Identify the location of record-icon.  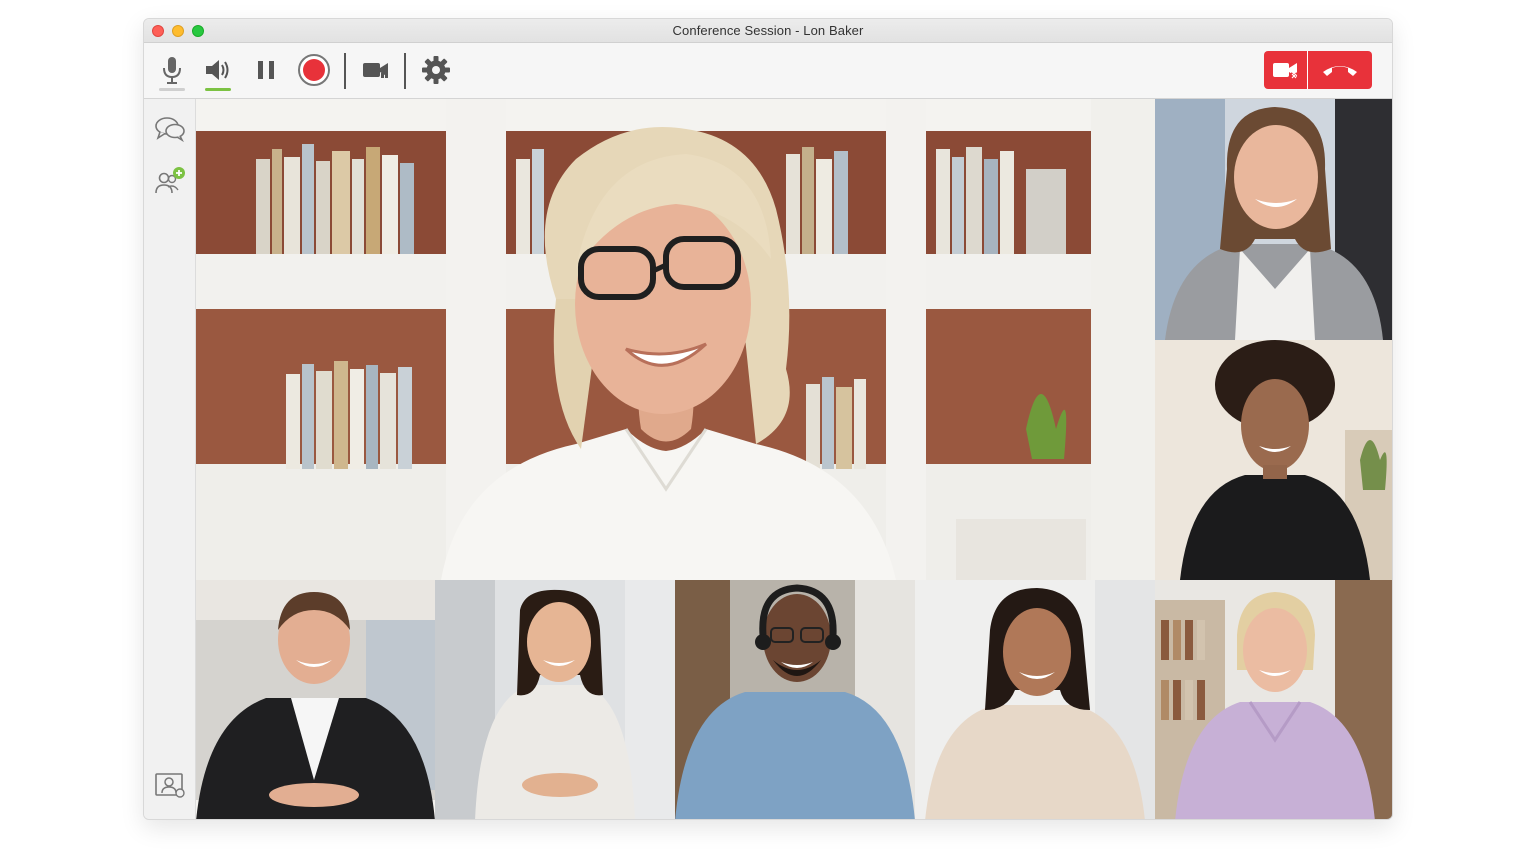
(314, 70).